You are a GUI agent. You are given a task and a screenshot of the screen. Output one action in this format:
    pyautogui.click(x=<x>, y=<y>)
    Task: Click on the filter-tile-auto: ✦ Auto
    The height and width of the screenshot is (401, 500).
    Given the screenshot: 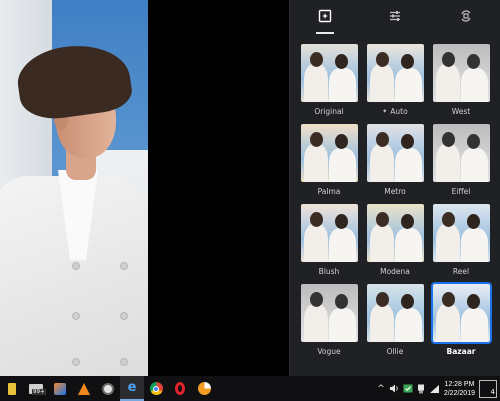 What is the action you would take?
    pyautogui.click(x=395, y=80)
    